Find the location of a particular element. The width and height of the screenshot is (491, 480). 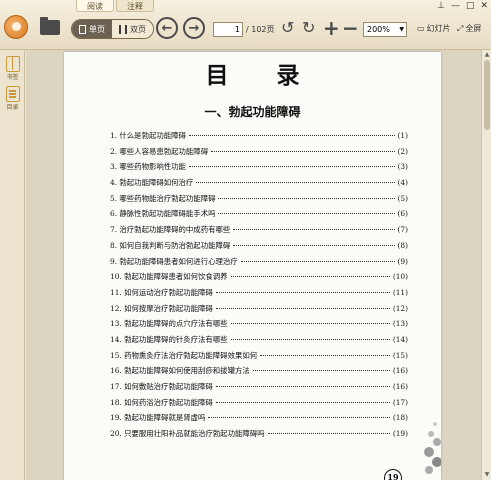

toc-row: 2. 哪些人容易患勃起功能障碍 (2) is located at coordinates (259, 154).